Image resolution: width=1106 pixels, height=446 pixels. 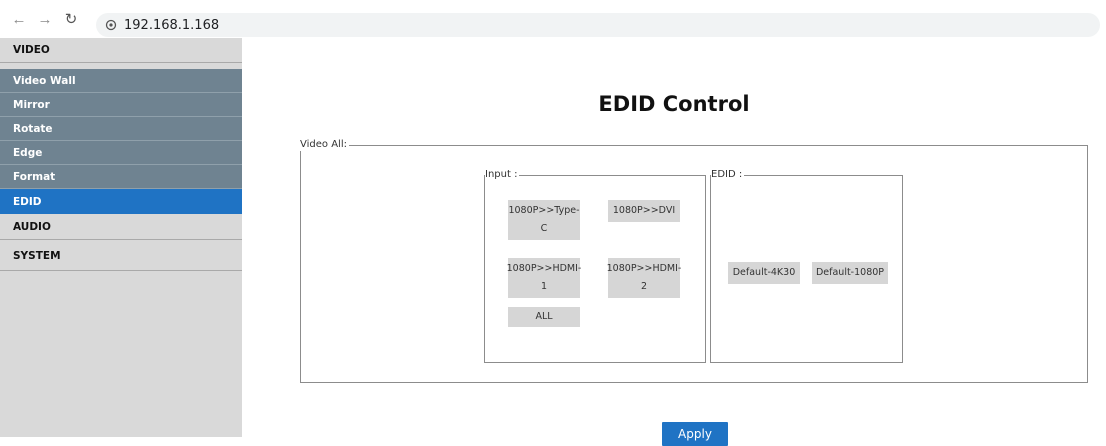 What do you see at coordinates (45, 19) in the screenshot?
I see `arrow-right-icon: →` at bounding box center [45, 19].